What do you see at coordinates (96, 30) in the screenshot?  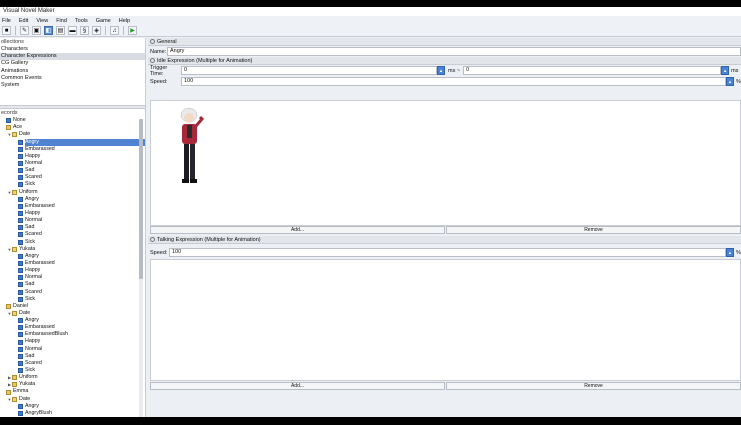 I see `plugin-icon: ◈` at bounding box center [96, 30].